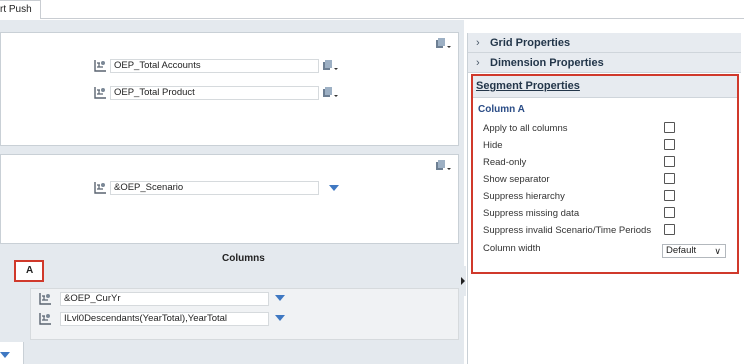 The height and width of the screenshot is (364, 744). Describe the element at coordinates (12, 353) in the screenshot. I see `rows-strip` at that location.